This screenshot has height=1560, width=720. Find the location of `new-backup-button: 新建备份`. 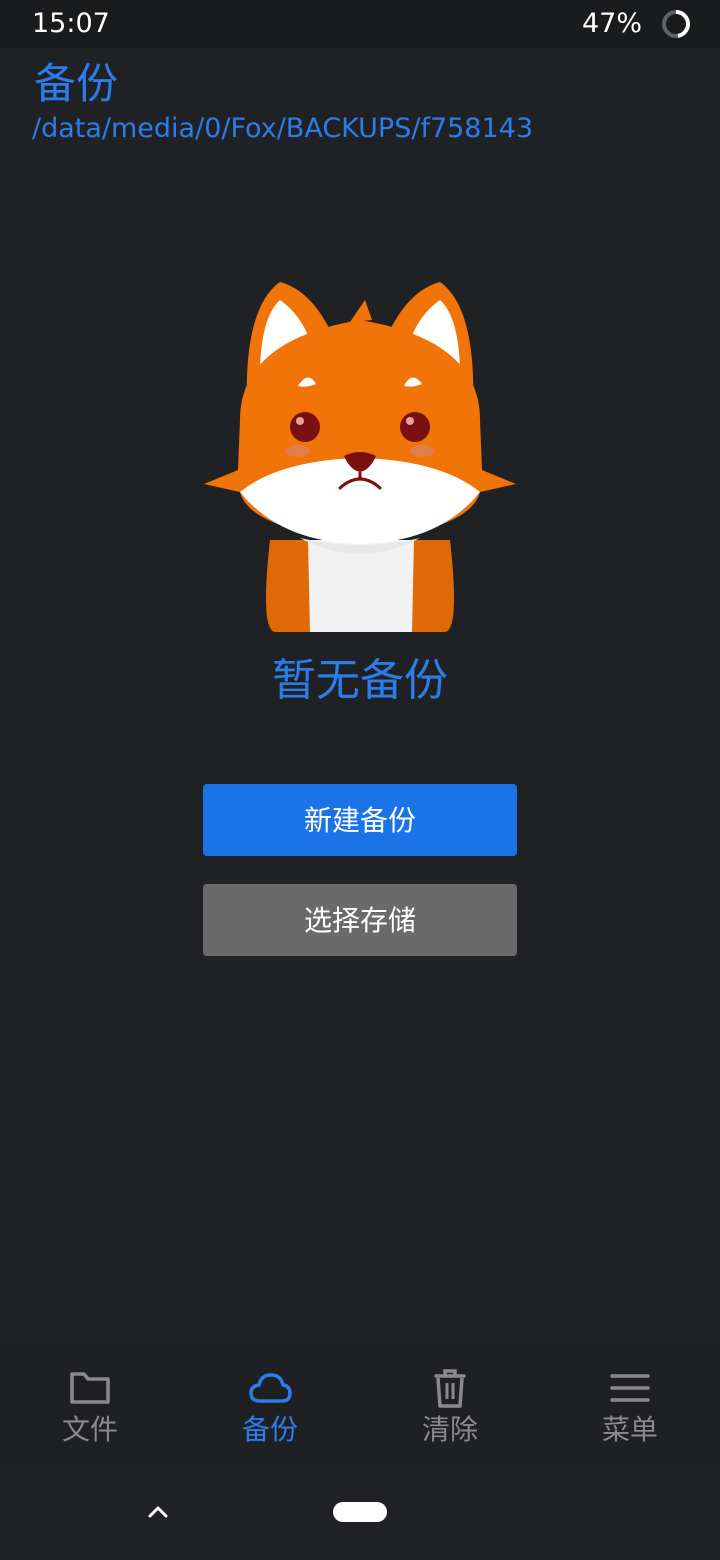

new-backup-button: 新建备份 is located at coordinates (360, 820).